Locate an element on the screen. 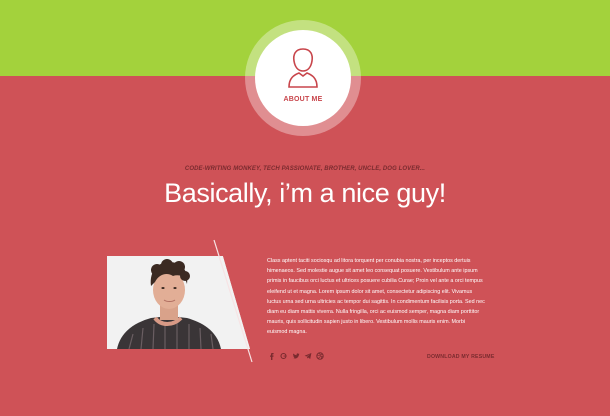  bio-line: euismod magna. is located at coordinates (287, 332).